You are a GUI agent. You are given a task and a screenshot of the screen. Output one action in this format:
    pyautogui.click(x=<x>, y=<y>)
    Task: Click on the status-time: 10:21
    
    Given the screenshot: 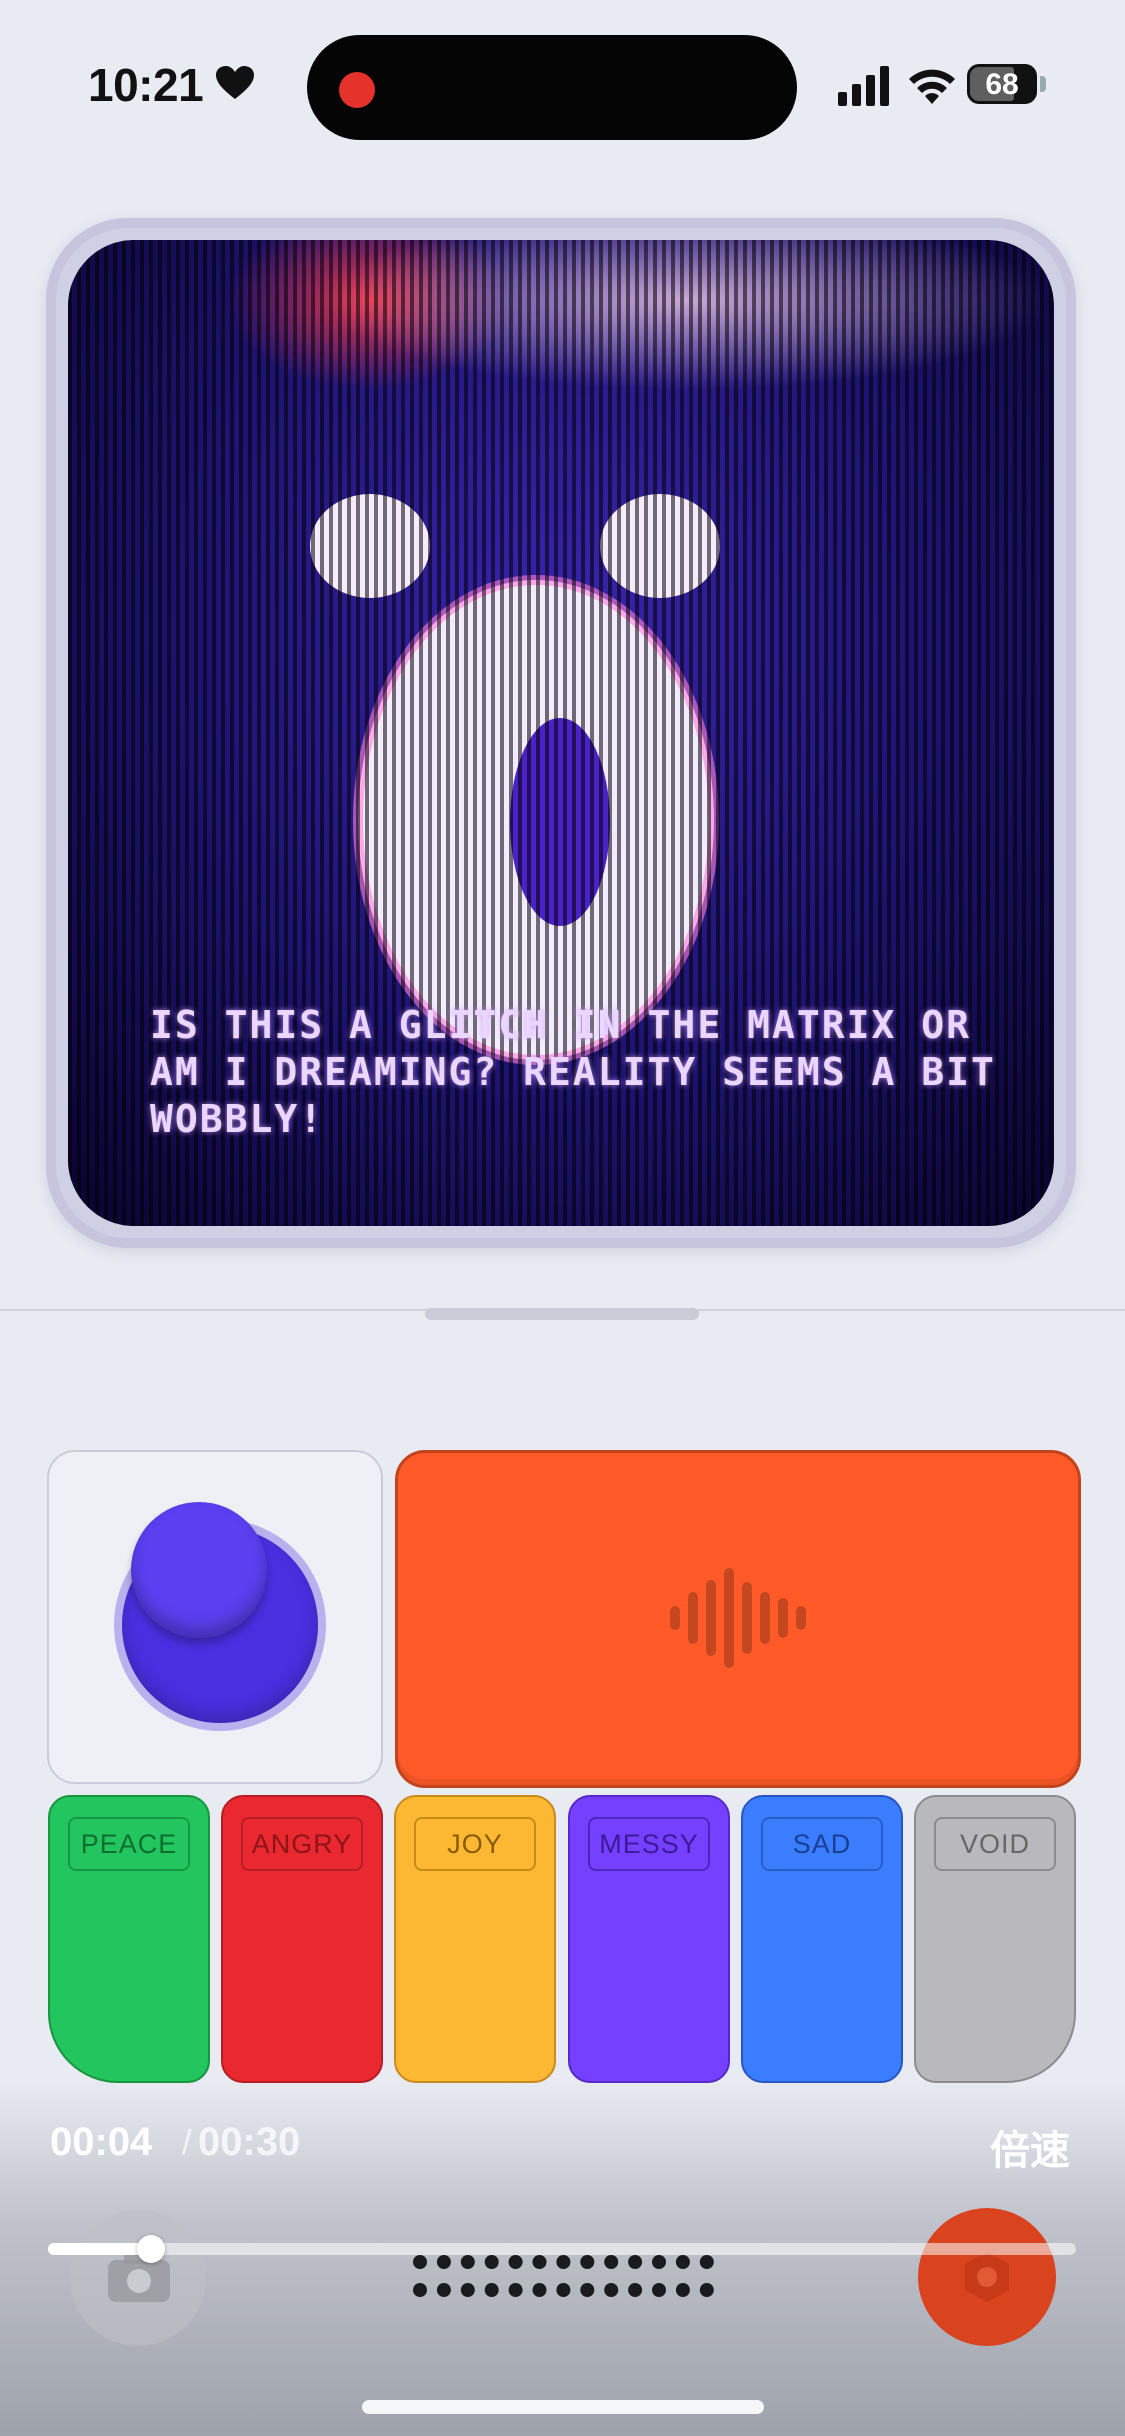 What is the action you would take?
    pyautogui.click(x=146, y=85)
    